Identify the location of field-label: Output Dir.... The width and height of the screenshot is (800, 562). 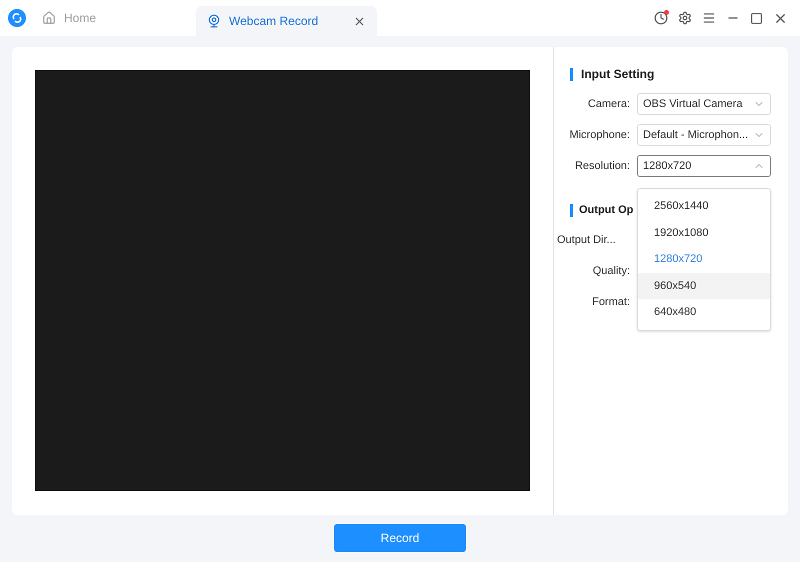
(586, 240).